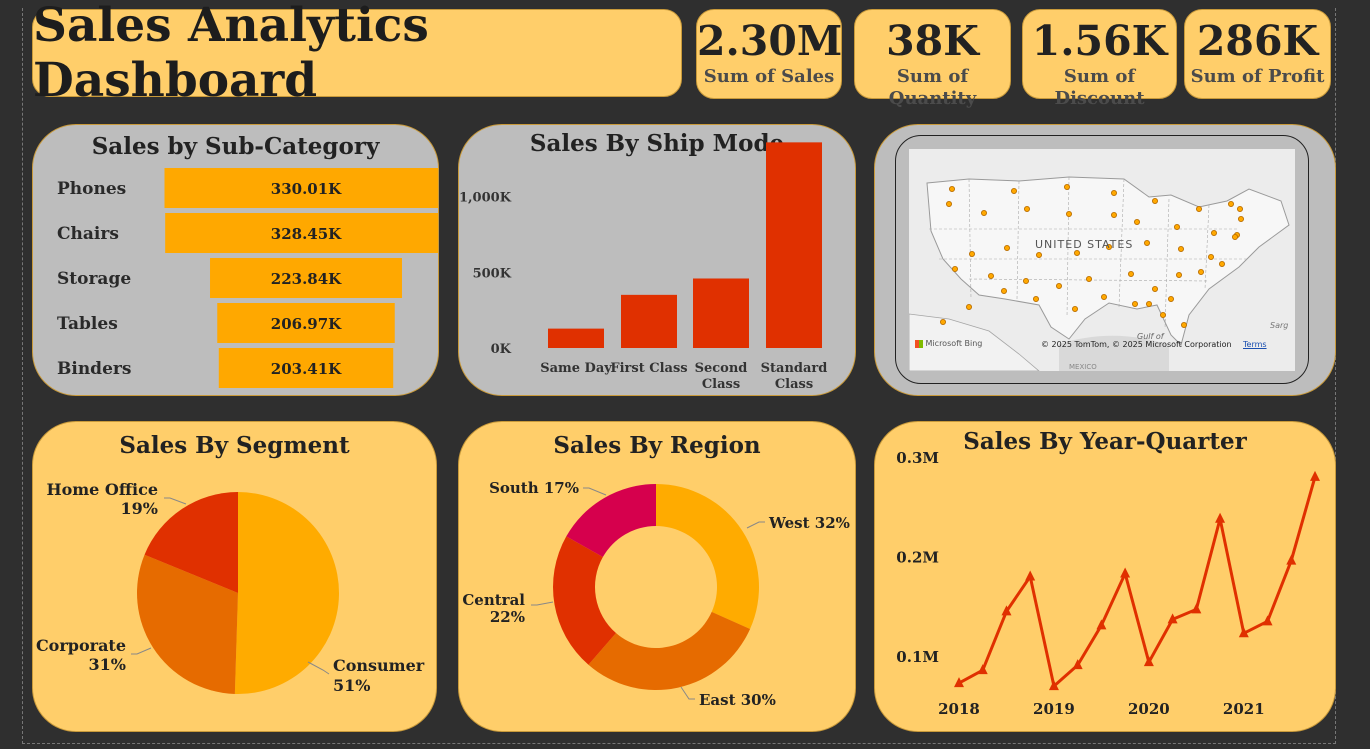  What do you see at coordinates (91, 189) in the screenshot?
I see `category-label: Phones` at bounding box center [91, 189].